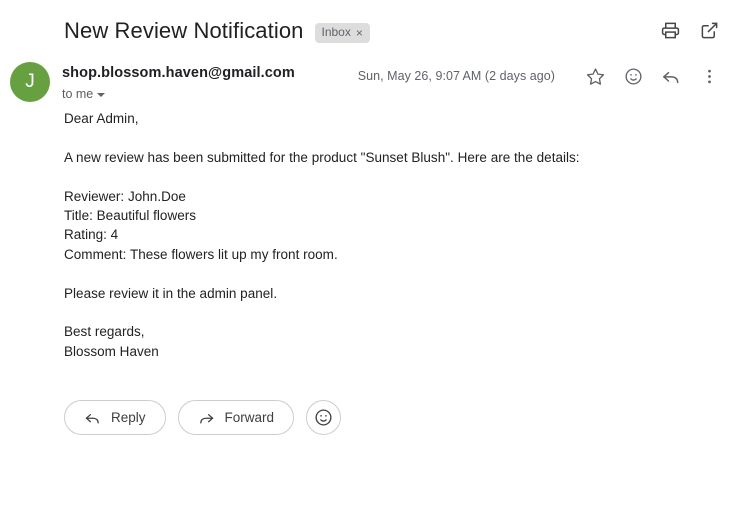 The image size is (741, 515). I want to click on close-icon: ×, so click(359, 33).